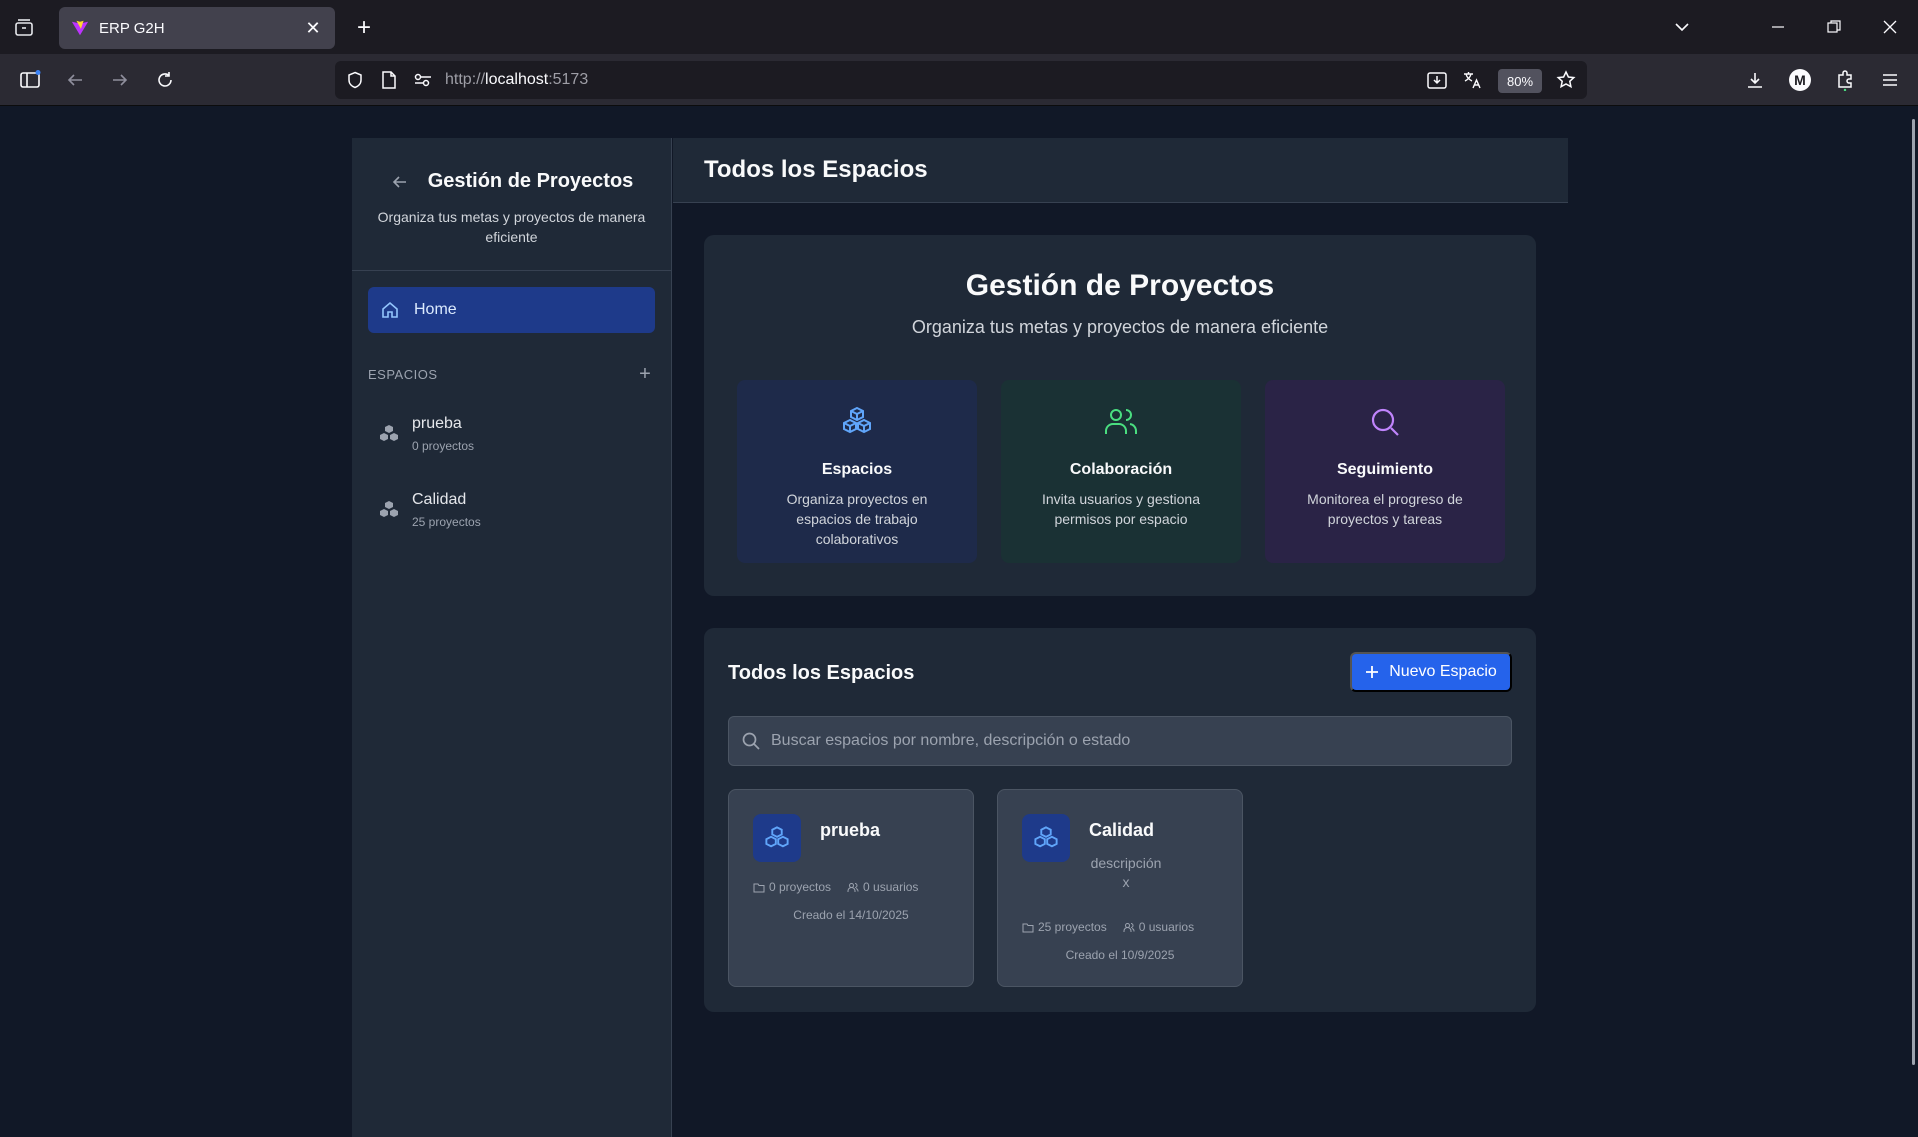 The width and height of the screenshot is (1918, 1137). What do you see at coordinates (120, 80) in the screenshot?
I see `forward-arrow-icon` at bounding box center [120, 80].